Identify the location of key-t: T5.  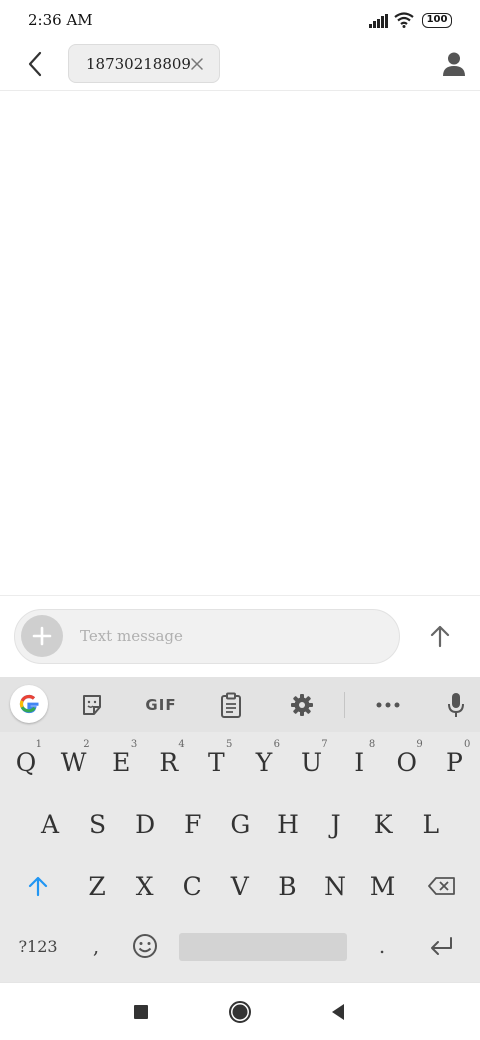
(216, 762).